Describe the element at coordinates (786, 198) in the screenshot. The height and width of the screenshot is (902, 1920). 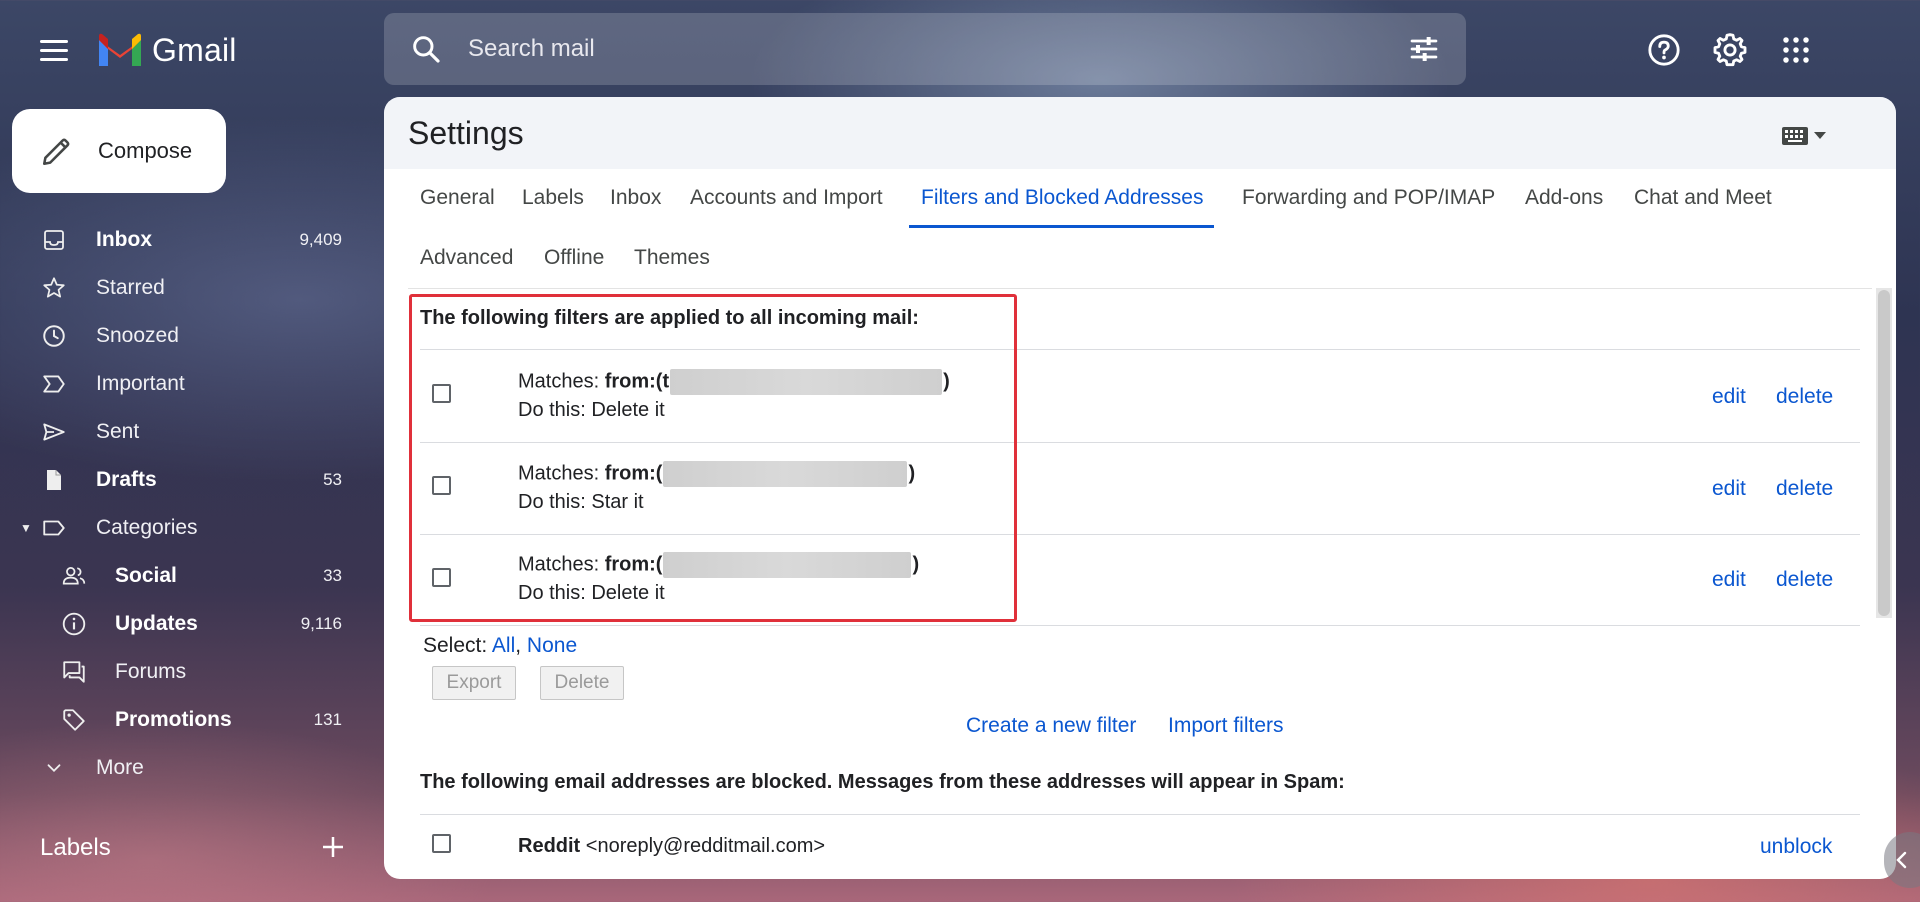
I see `tab-accounts-and-import: Accounts and Import` at that location.